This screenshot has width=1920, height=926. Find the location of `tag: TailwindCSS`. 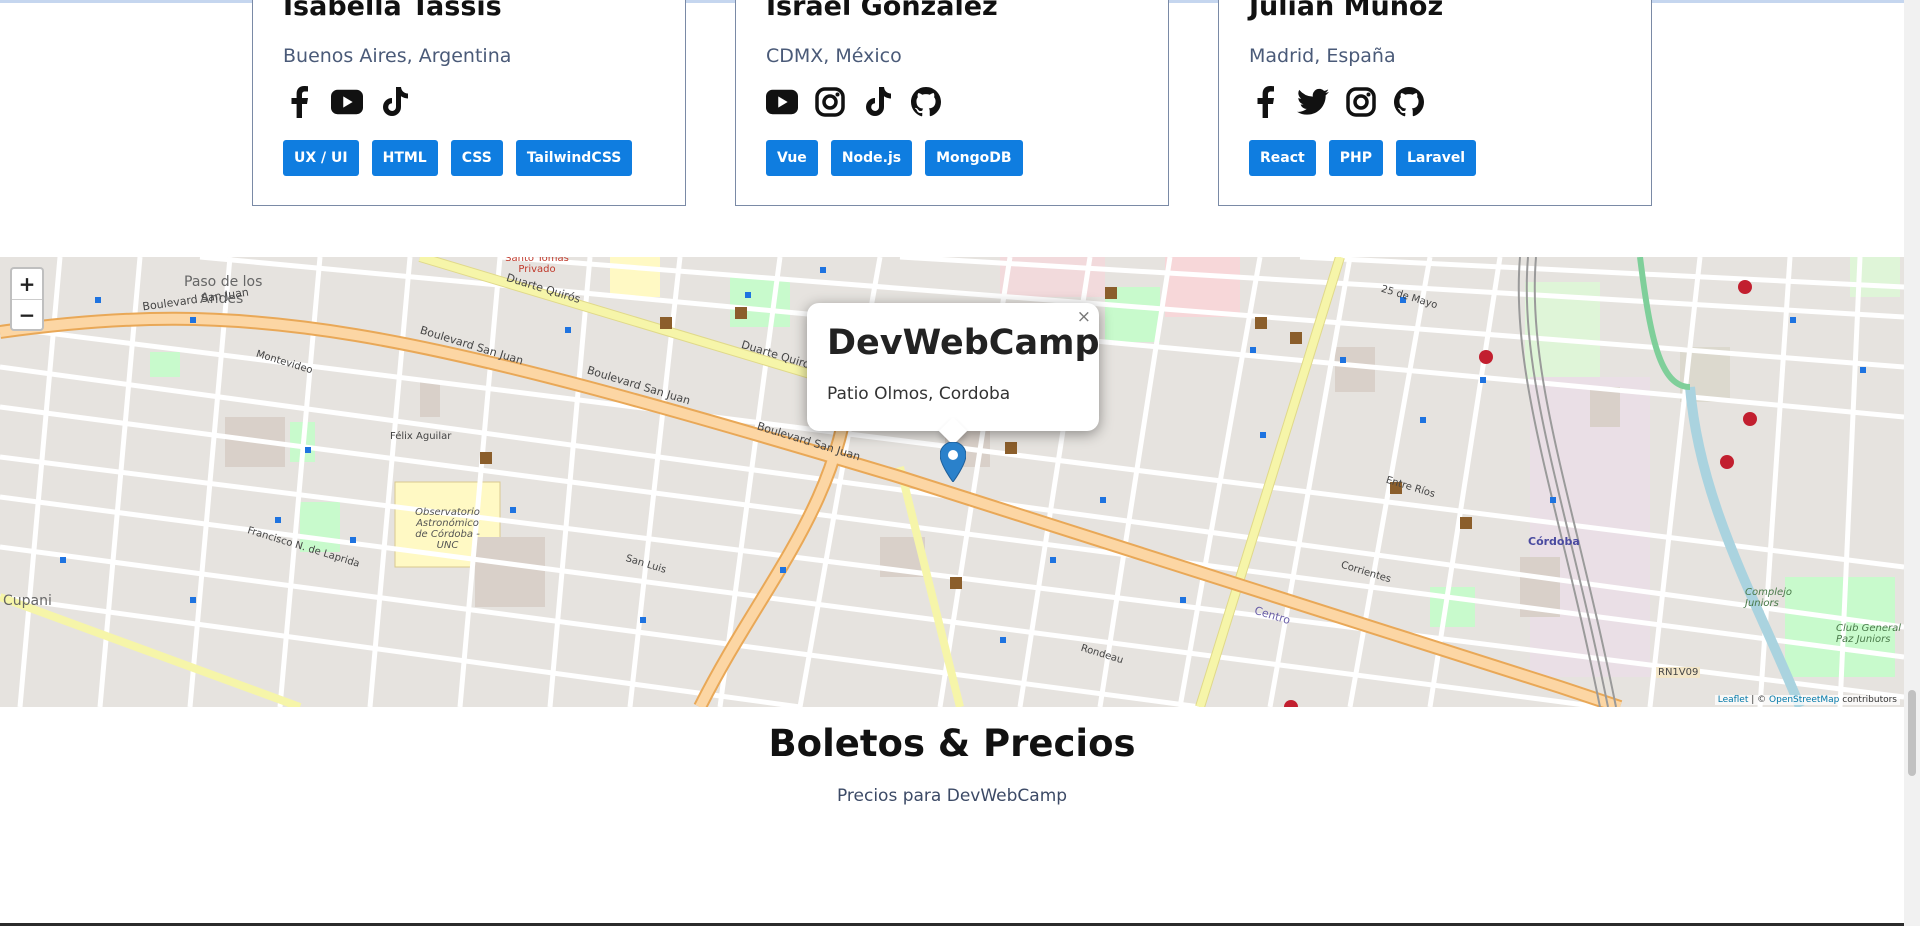

tag: TailwindCSS is located at coordinates (574, 158).